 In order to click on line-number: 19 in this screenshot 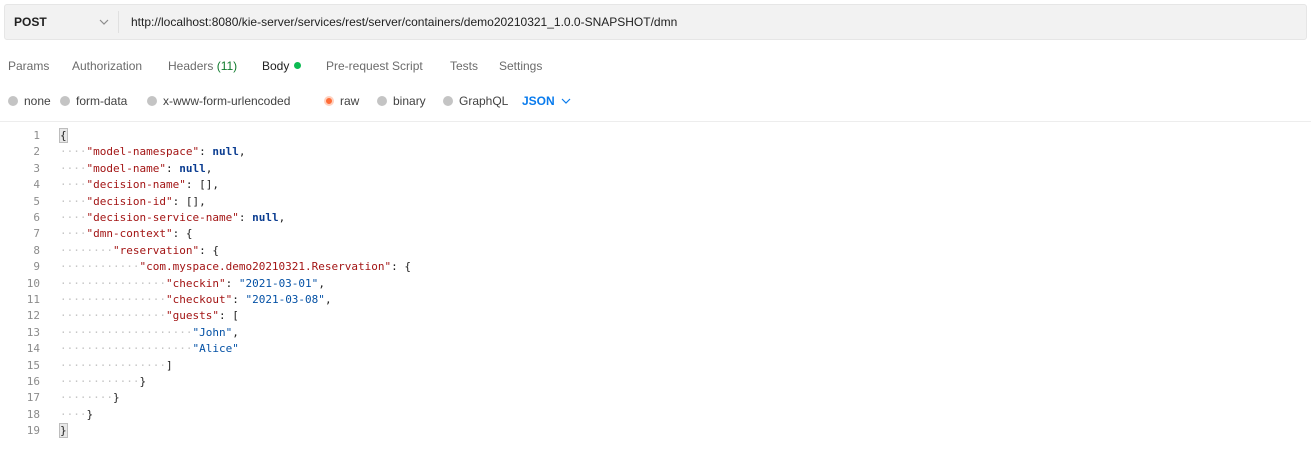, I will do `click(33, 431)`.